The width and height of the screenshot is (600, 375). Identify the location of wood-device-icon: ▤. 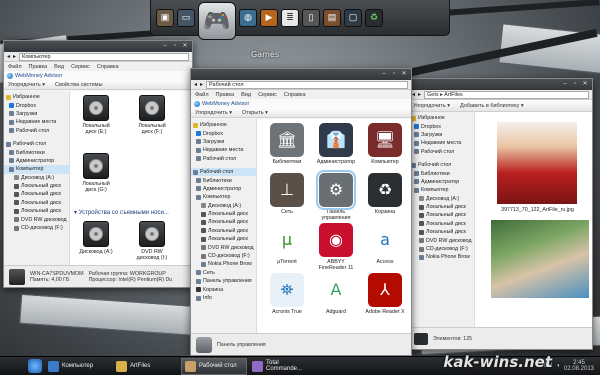
(332, 17).